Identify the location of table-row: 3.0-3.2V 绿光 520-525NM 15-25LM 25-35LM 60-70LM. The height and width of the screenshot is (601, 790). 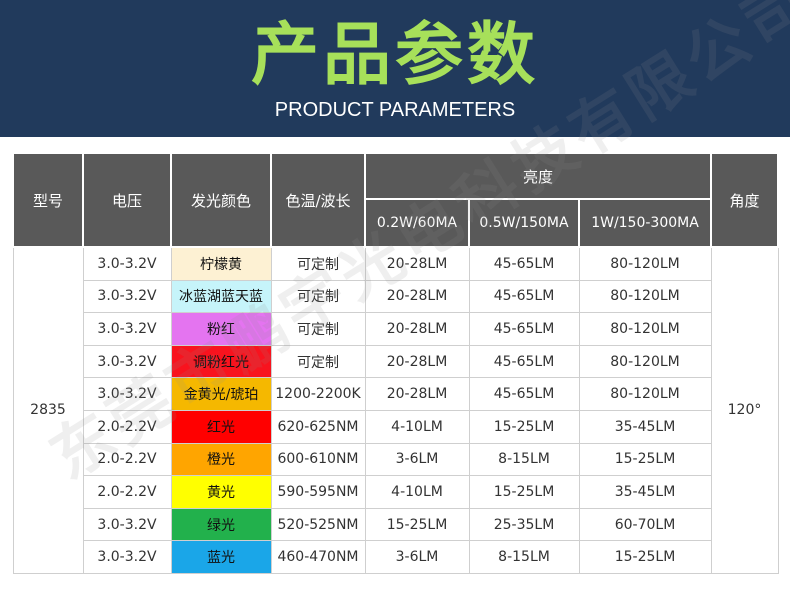
(395, 524).